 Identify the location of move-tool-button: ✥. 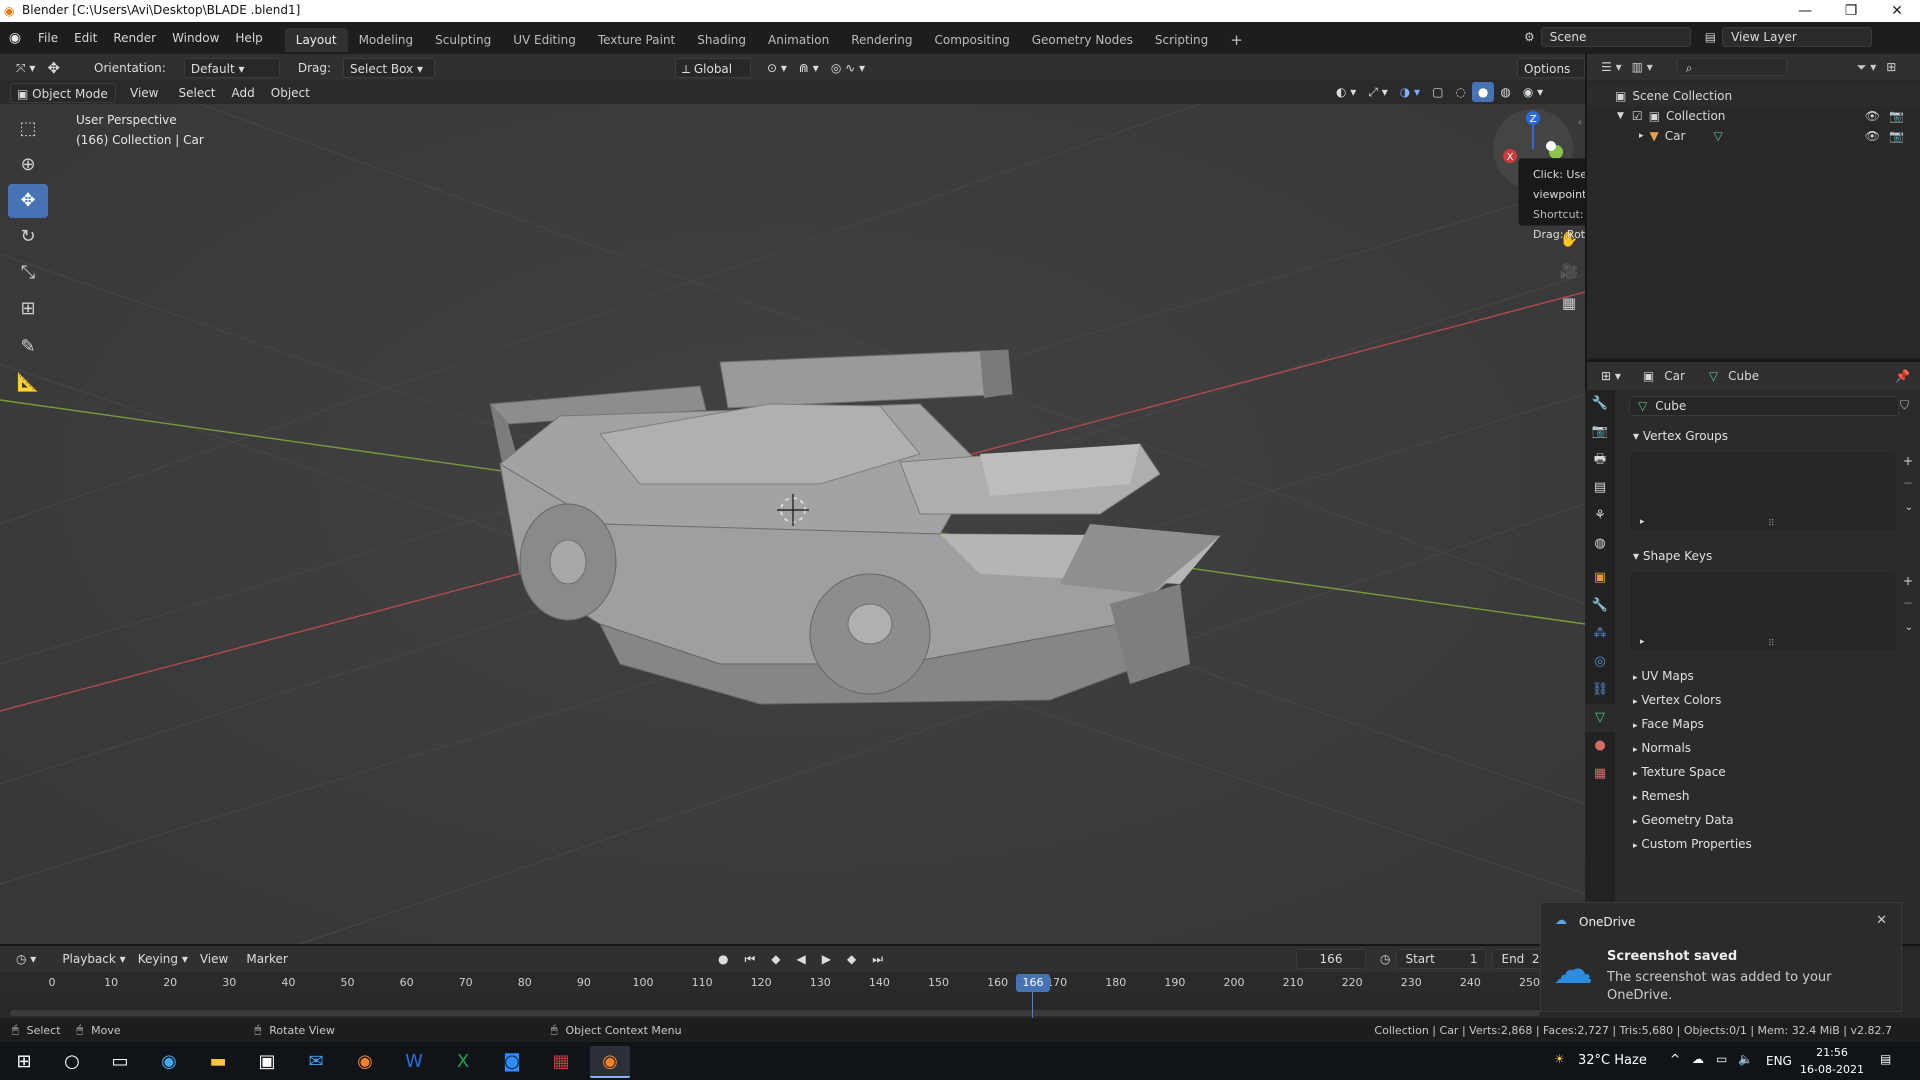
(28, 201).